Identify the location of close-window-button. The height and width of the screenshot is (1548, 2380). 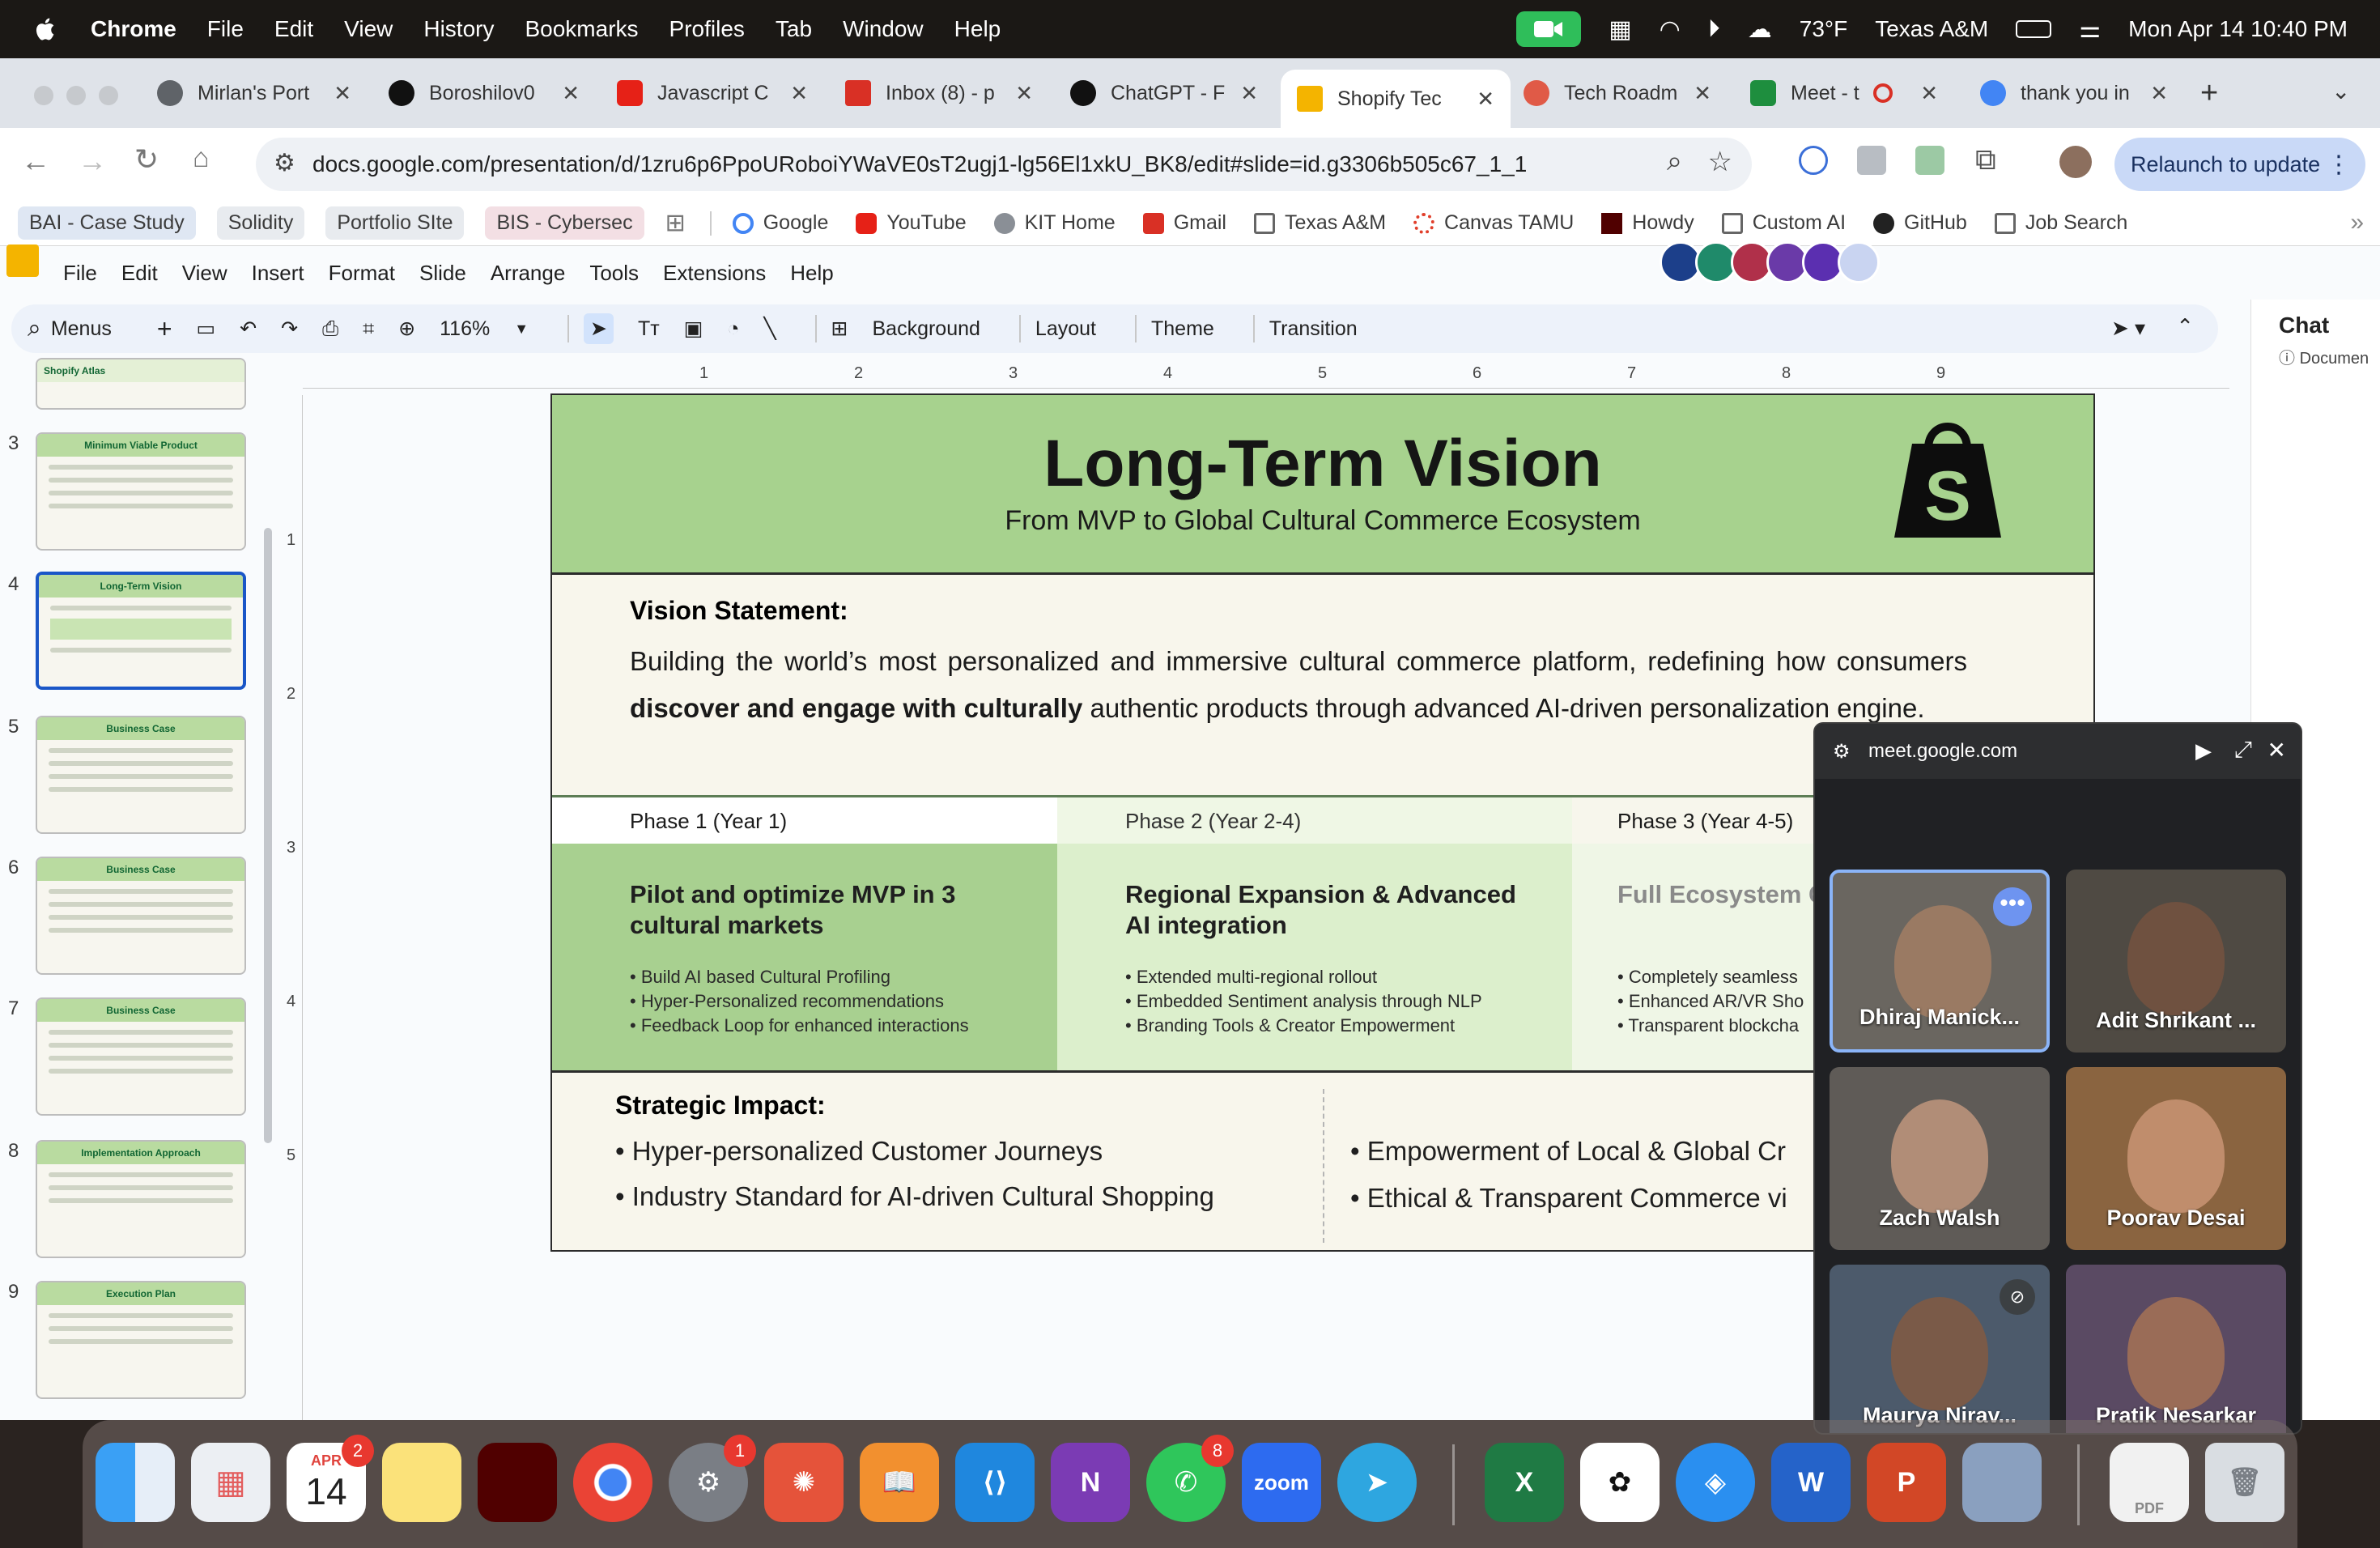
(43, 96).